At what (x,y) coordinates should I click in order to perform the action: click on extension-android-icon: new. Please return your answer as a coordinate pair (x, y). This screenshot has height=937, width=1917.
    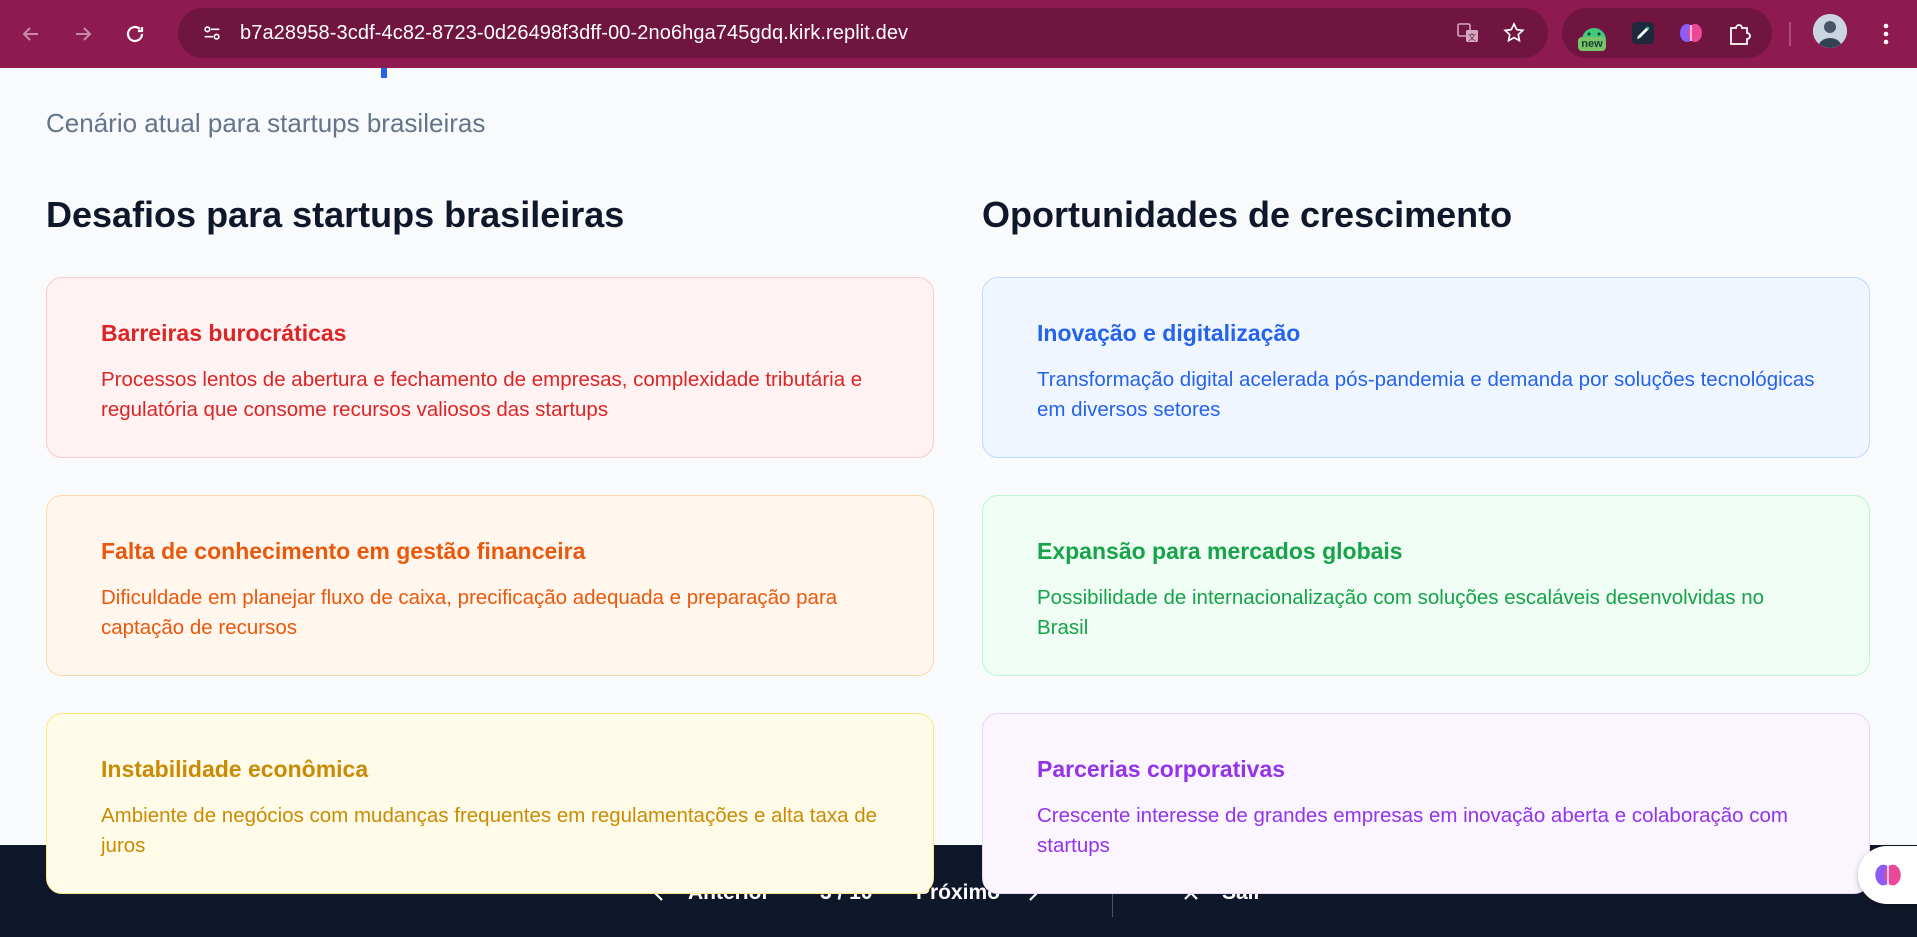
    Looking at the image, I should click on (1594, 33).